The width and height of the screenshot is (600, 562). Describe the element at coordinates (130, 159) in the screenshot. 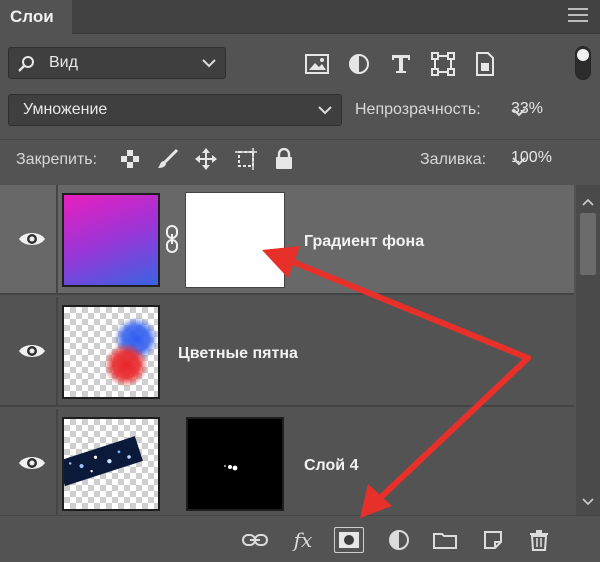

I see `lock-transparent-pixels-icon` at that location.